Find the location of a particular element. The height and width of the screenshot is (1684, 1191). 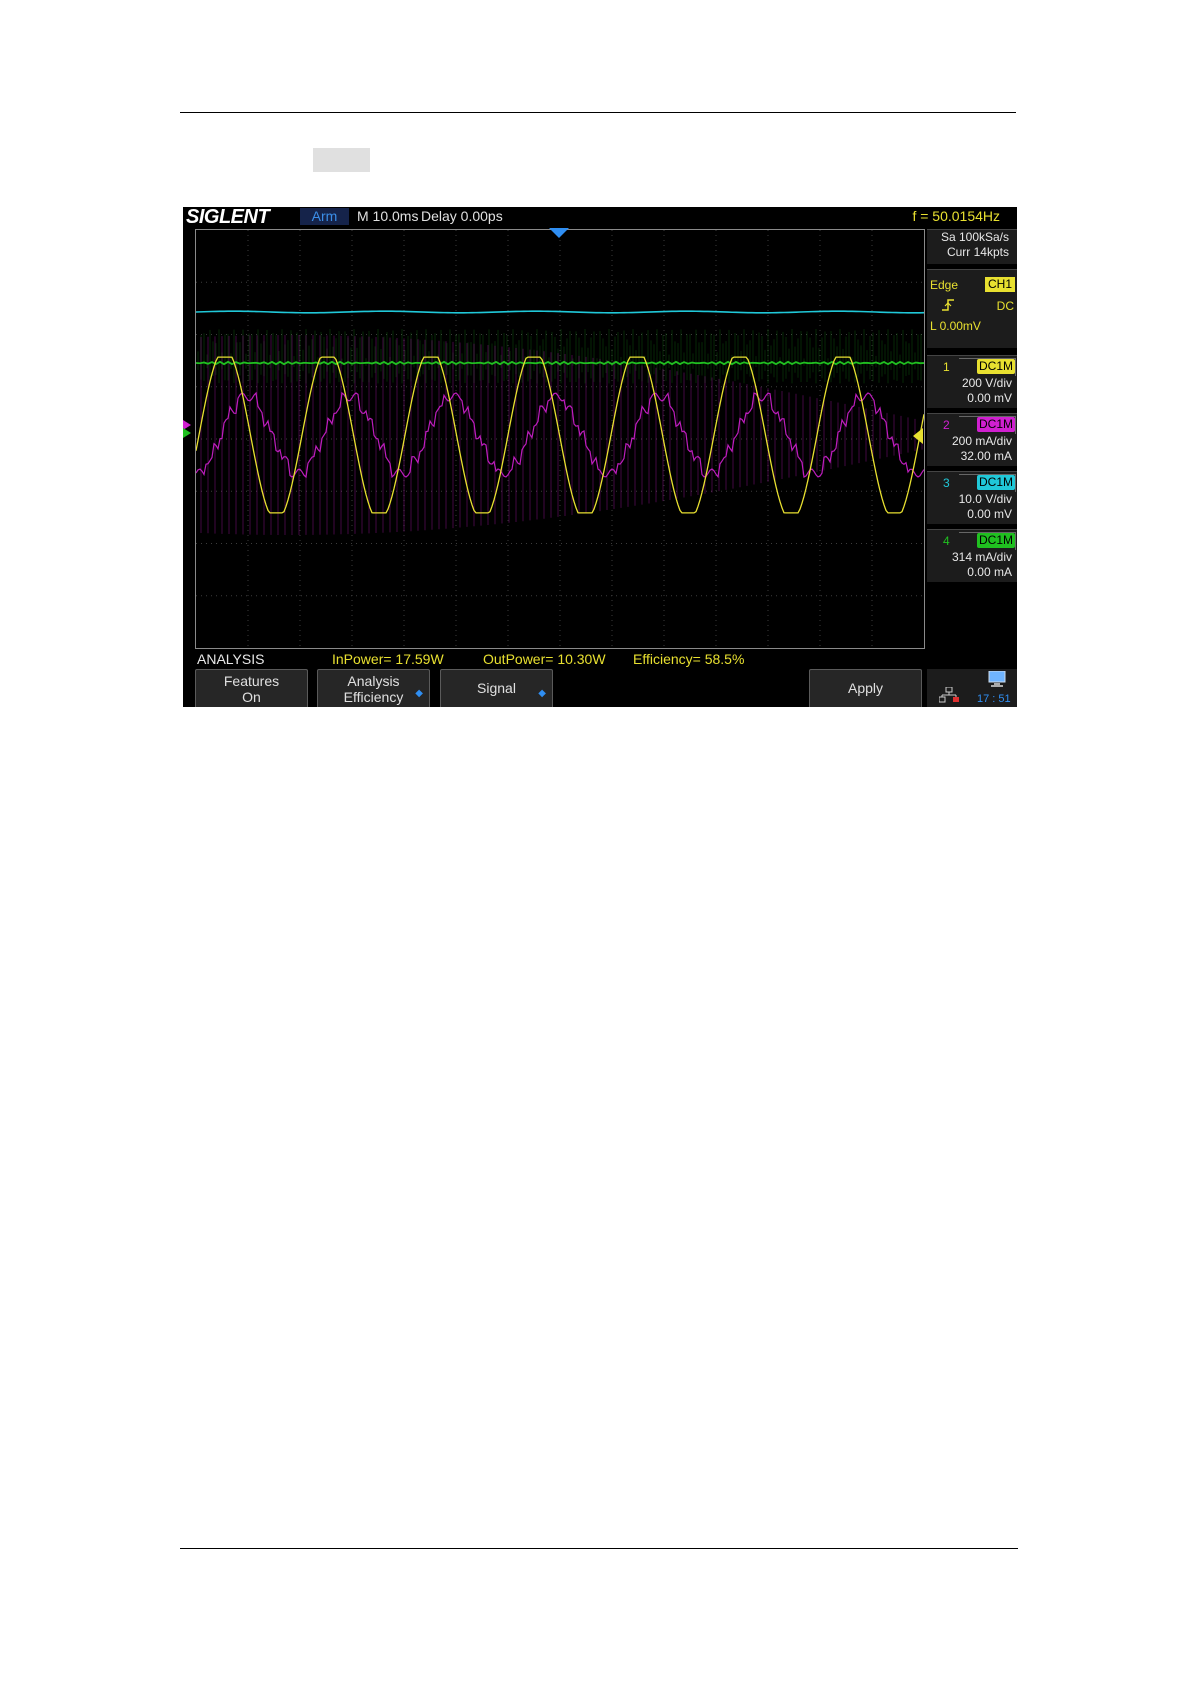

channel-3-info: 3 DC1M 10.0 V/div 0.00 mV is located at coordinates (972, 497).